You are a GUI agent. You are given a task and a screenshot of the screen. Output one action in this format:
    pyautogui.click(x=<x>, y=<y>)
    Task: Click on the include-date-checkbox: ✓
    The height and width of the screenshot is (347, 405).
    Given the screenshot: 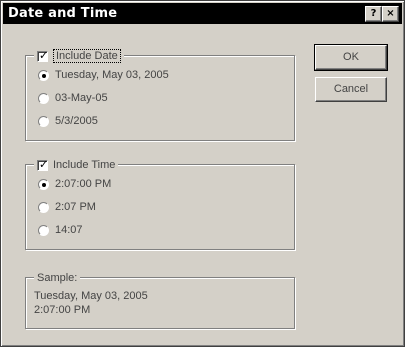 What is the action you would take?
    pyautogui.click(x=43, y=55)
    